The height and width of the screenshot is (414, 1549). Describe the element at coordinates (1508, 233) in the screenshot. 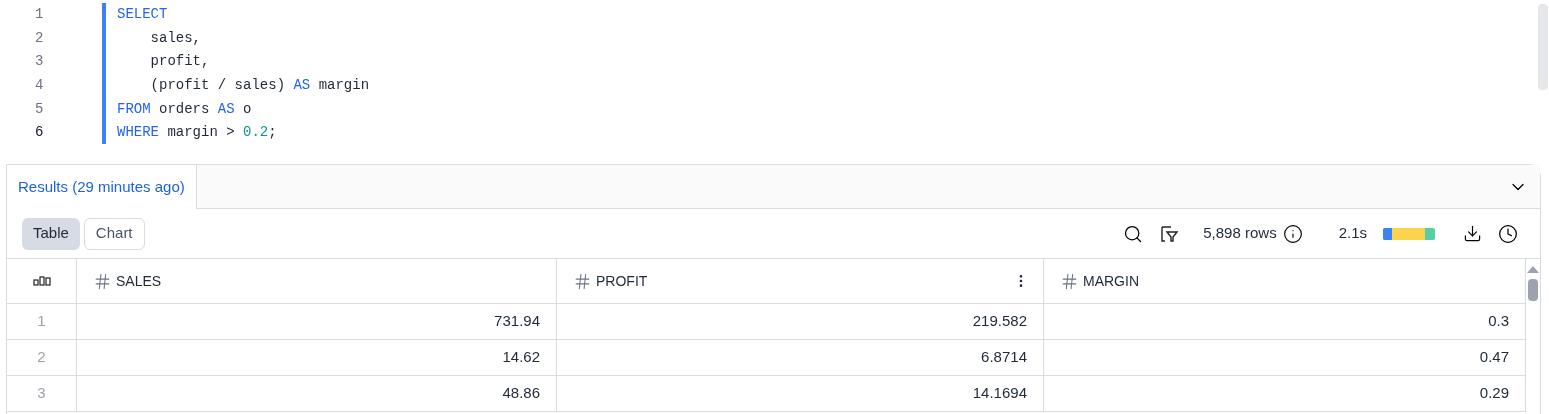

I see `history-icon` at that location.